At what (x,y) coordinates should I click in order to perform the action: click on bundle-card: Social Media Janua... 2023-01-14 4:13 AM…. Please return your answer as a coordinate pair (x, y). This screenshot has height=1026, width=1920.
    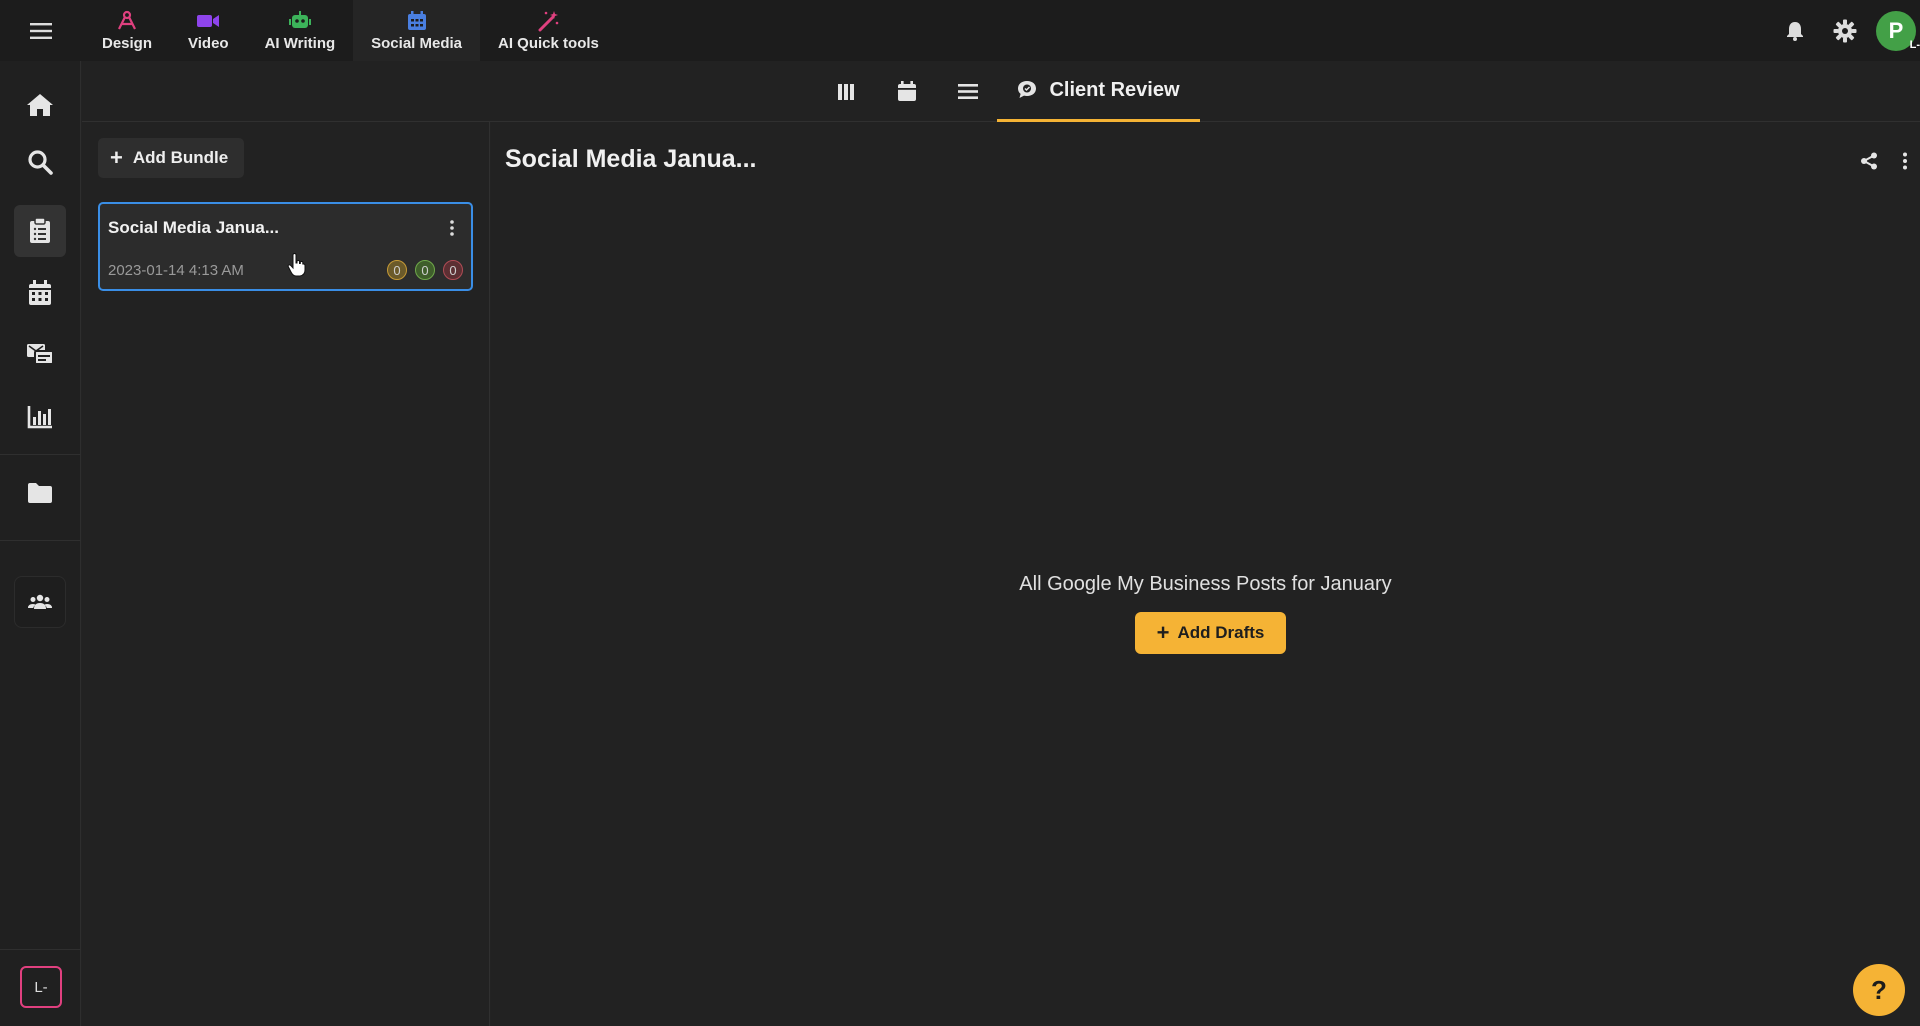
    Looking at the image, I should click on (285, 246).